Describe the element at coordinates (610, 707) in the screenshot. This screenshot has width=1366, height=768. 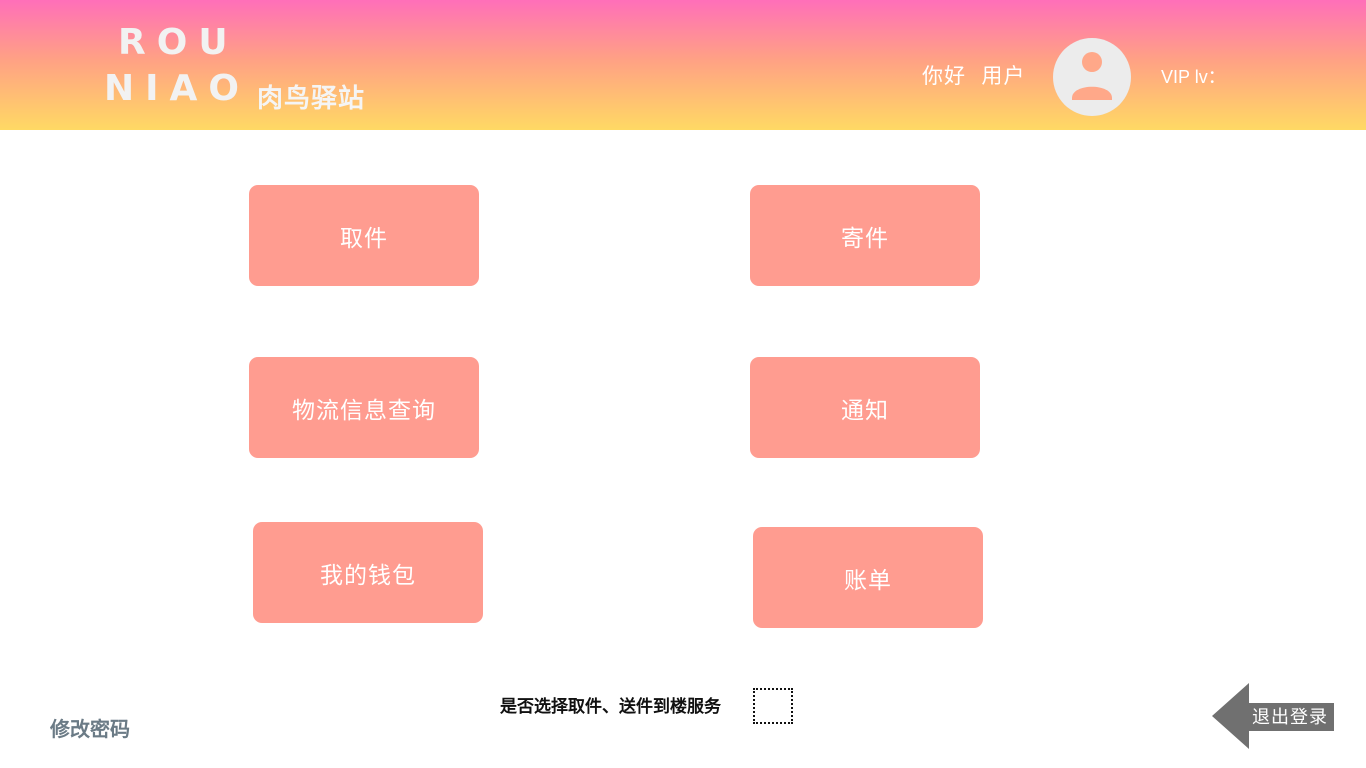
I see `door-service-label: 是否选择取件、送件到楼服务` at that location.